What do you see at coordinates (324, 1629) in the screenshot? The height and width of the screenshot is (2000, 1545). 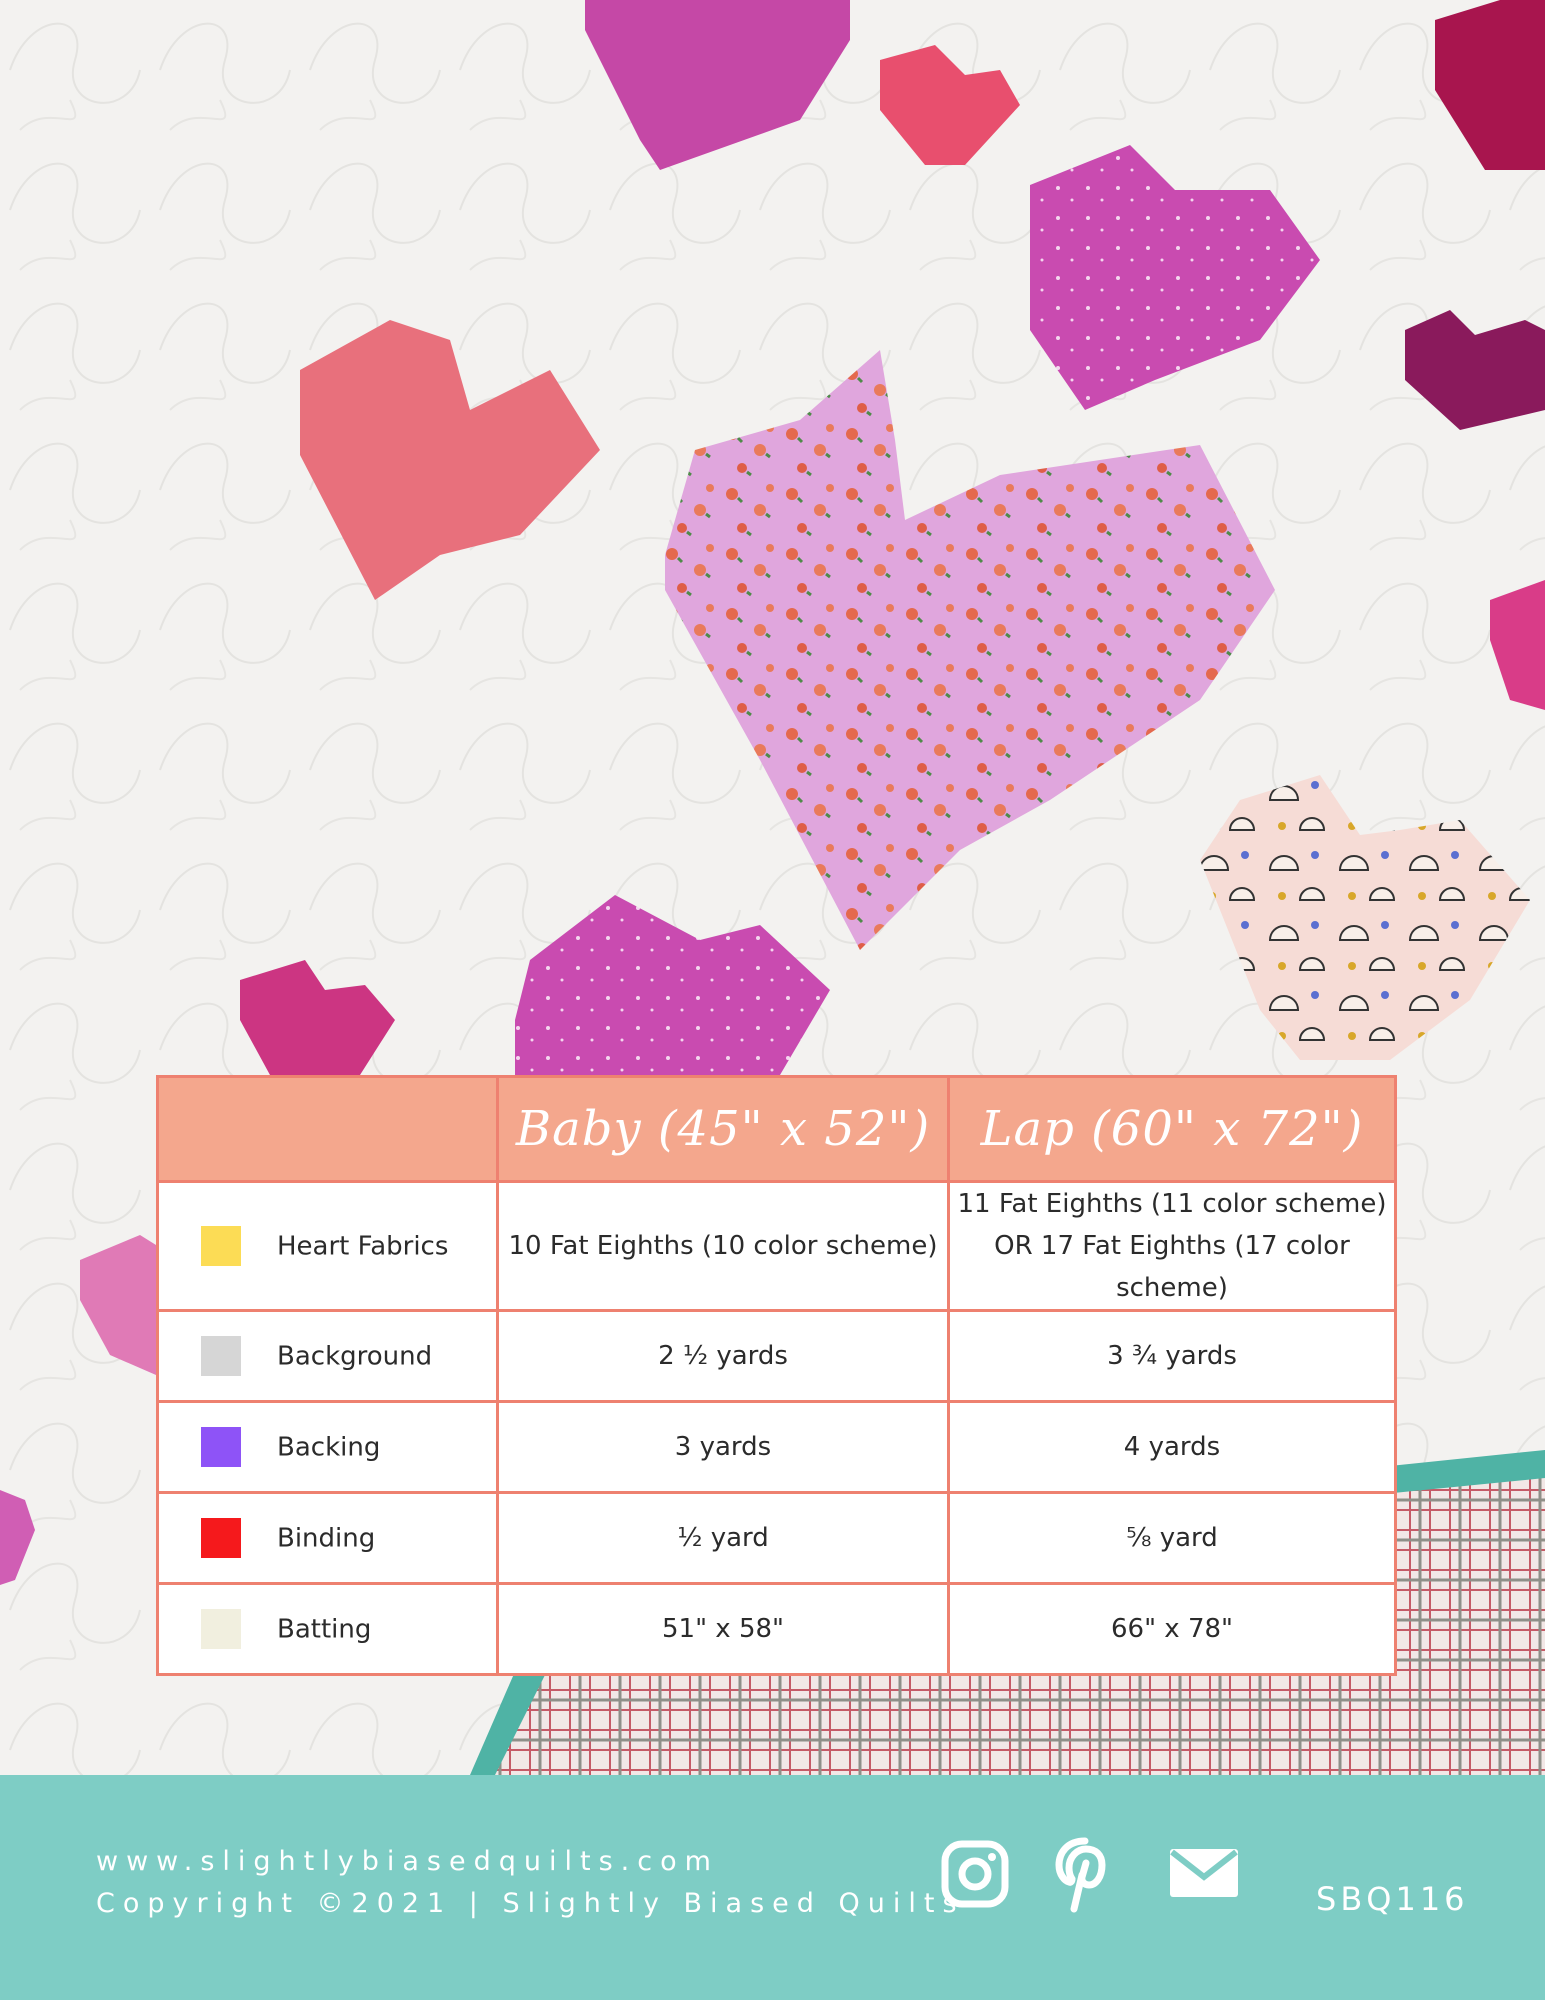 I see `fabric-name: Batting` at bounding box center [324, 1629].